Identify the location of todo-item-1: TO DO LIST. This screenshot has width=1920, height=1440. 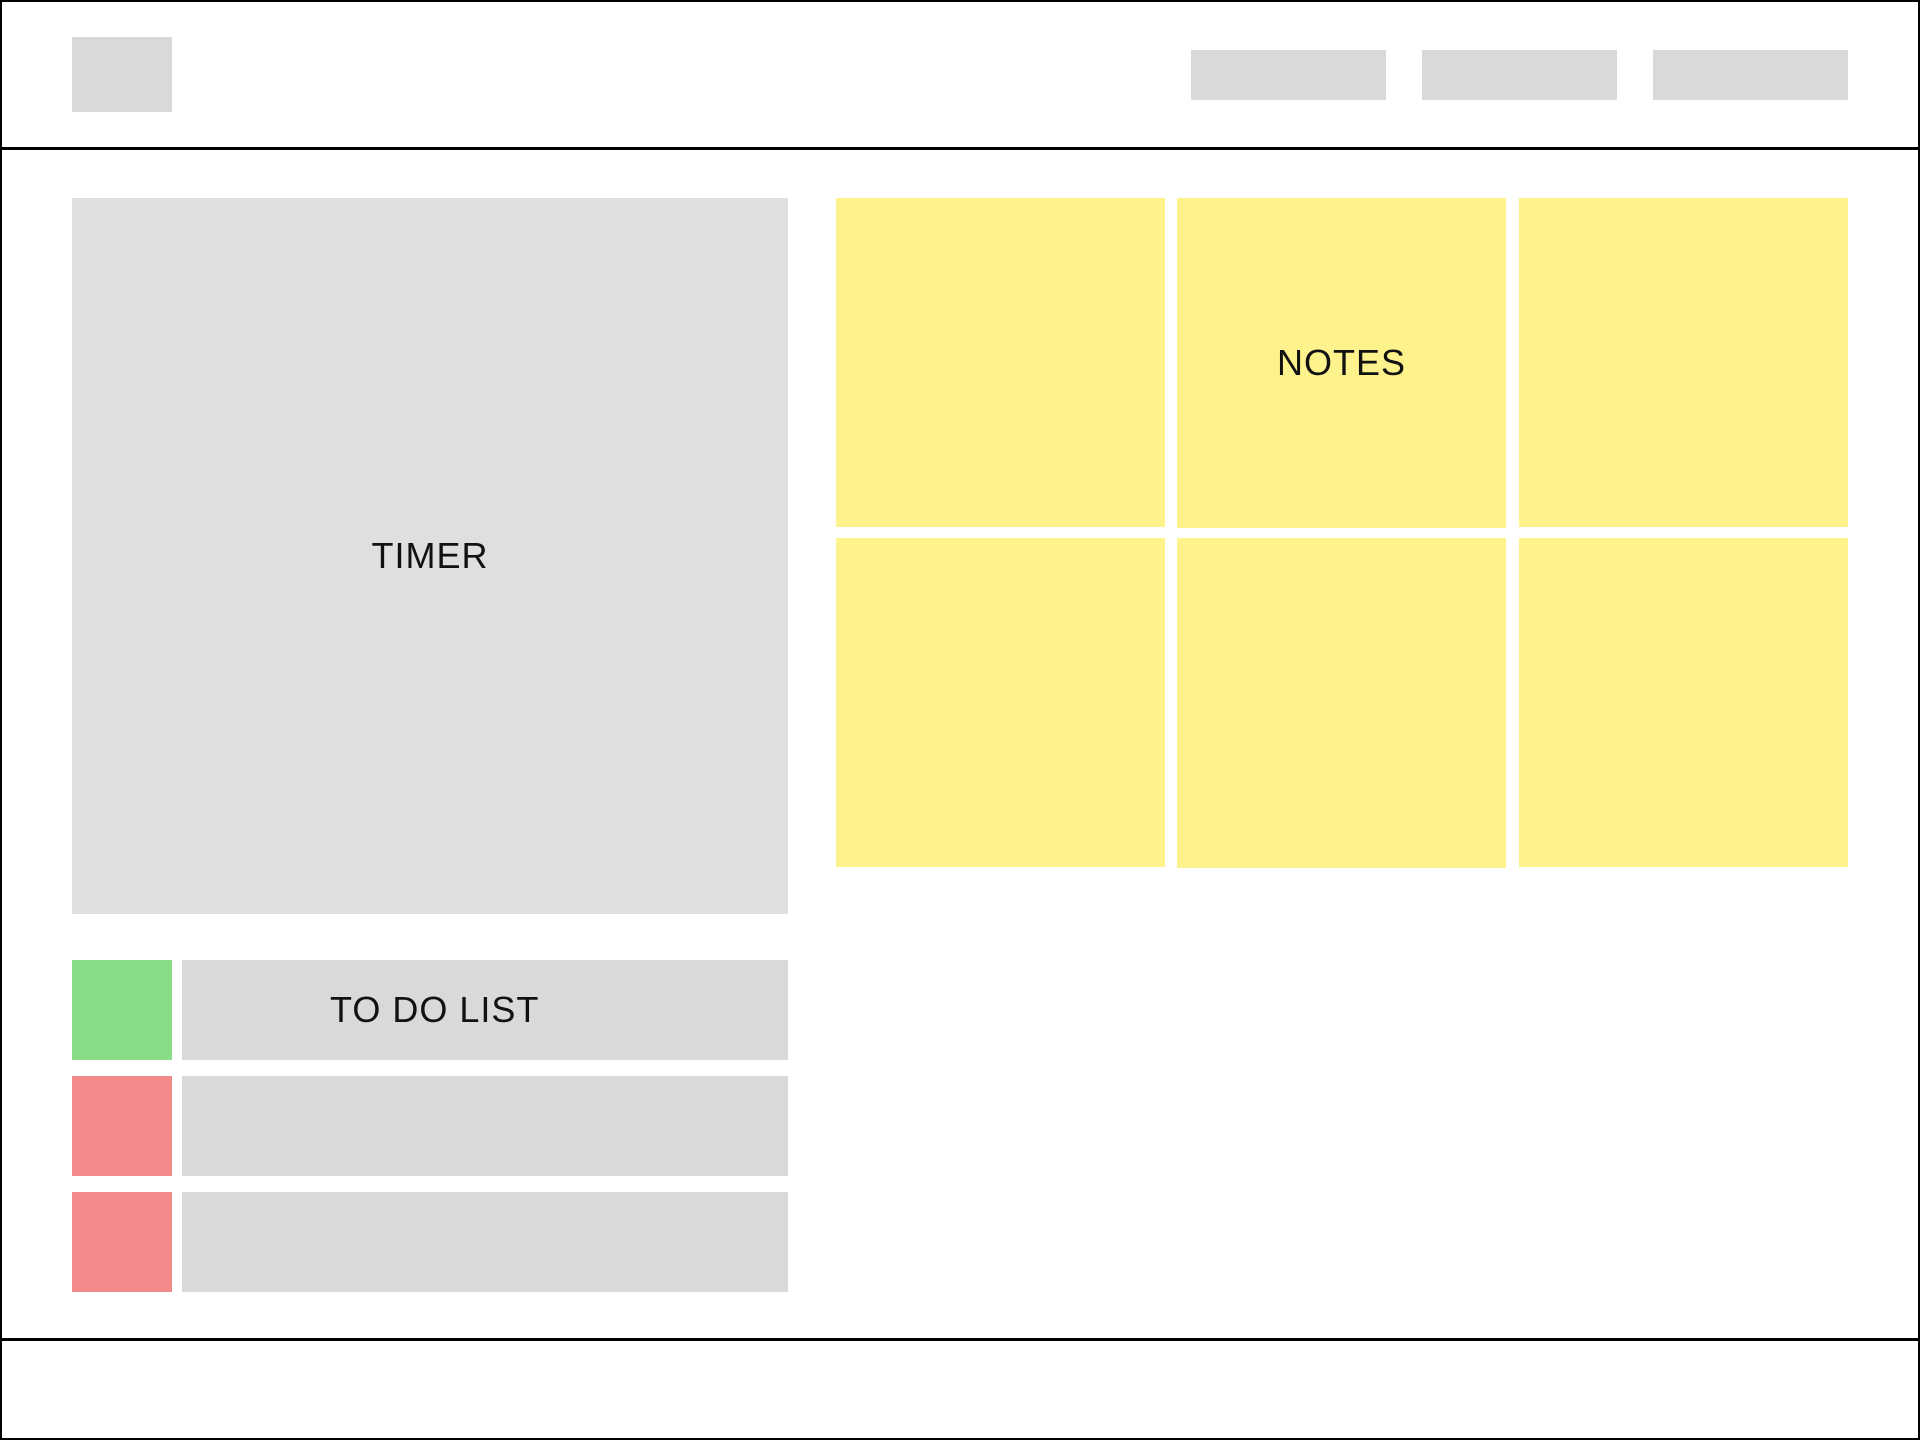
(485, 1010).